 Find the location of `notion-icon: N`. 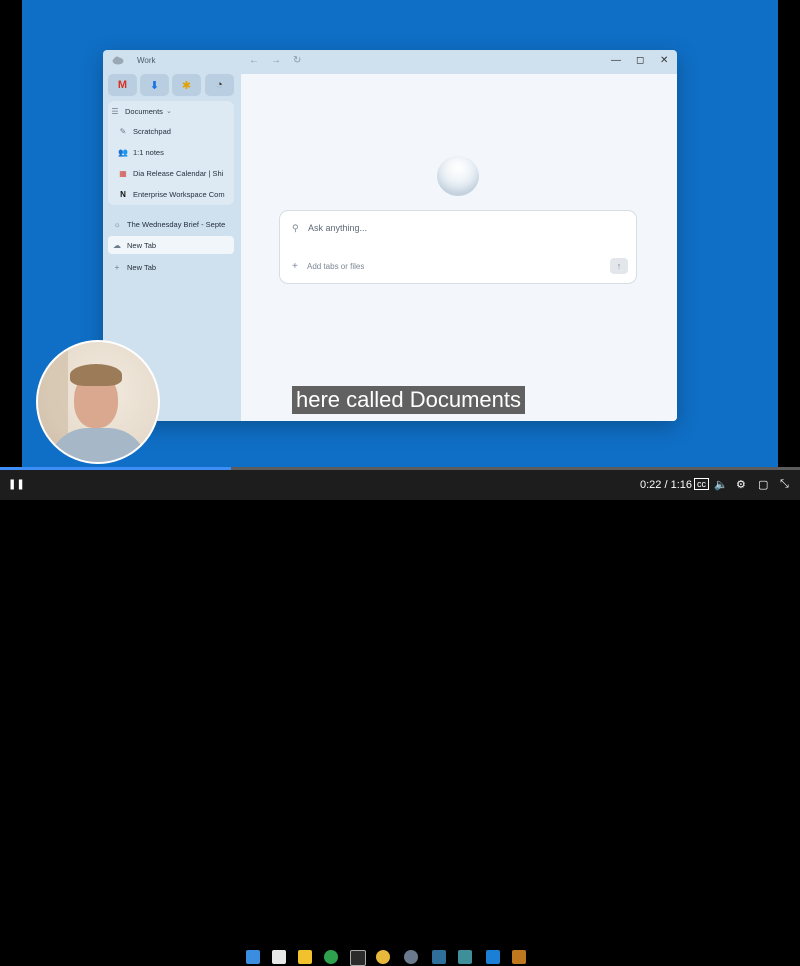

notion-icon: N is located at coordinates (123, 194).